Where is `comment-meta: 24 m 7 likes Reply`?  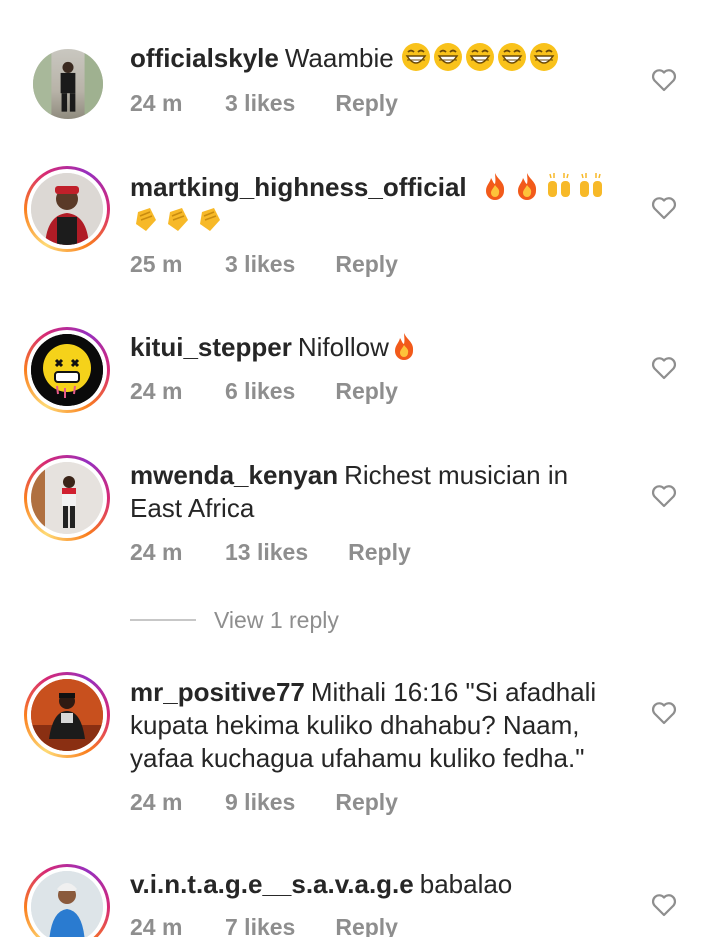 comment-meta: 24 m 7 likes Reply is located at coordinates (264, 925).